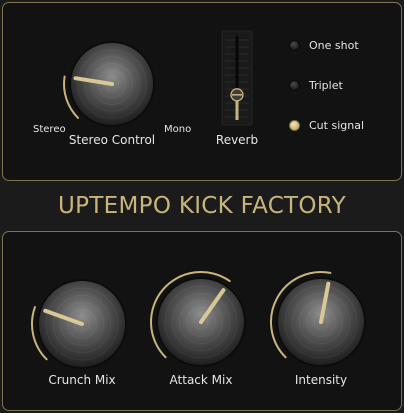  Describe the element at coordinates (202, 206) in the screenshot. I see `plugin-title: UPTEMPO KICK FACTORY` at that location.